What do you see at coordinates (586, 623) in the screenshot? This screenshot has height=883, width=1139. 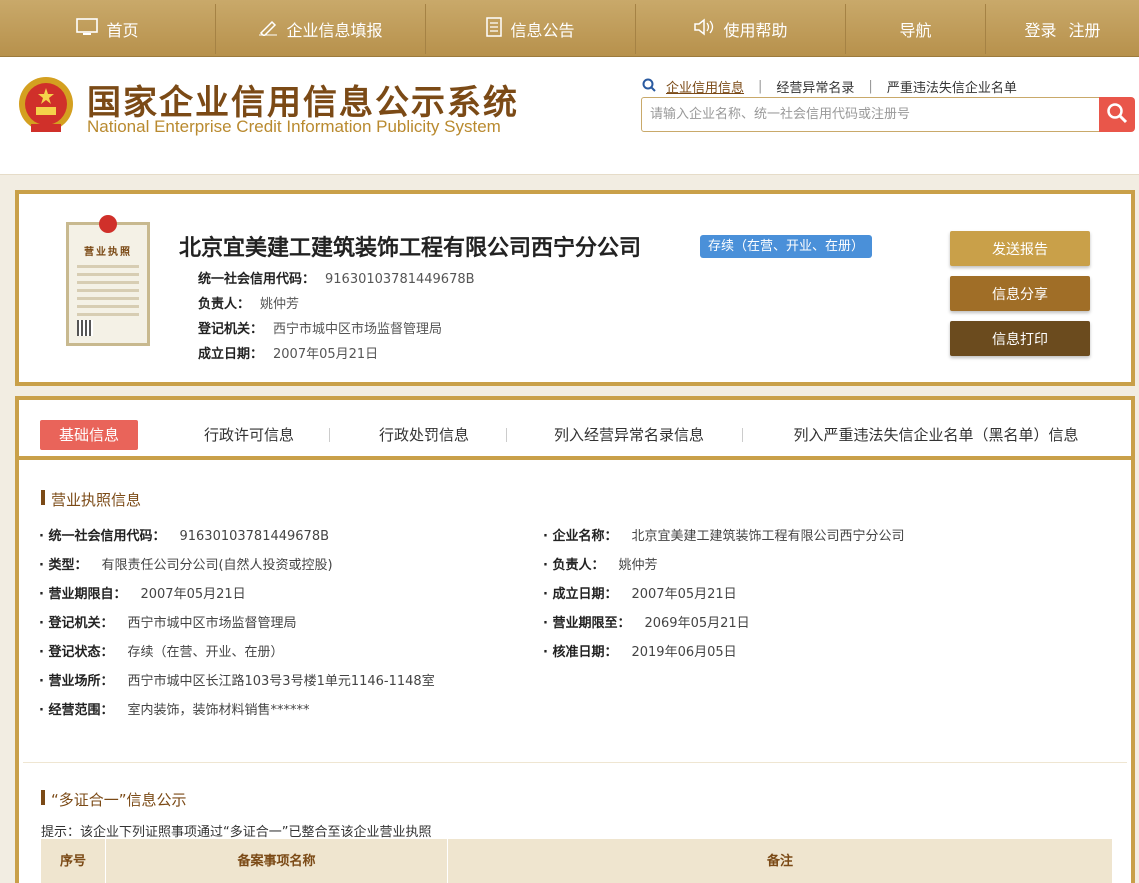 I see `field-label: 营业期限至：` at bounding box center [586, 623].